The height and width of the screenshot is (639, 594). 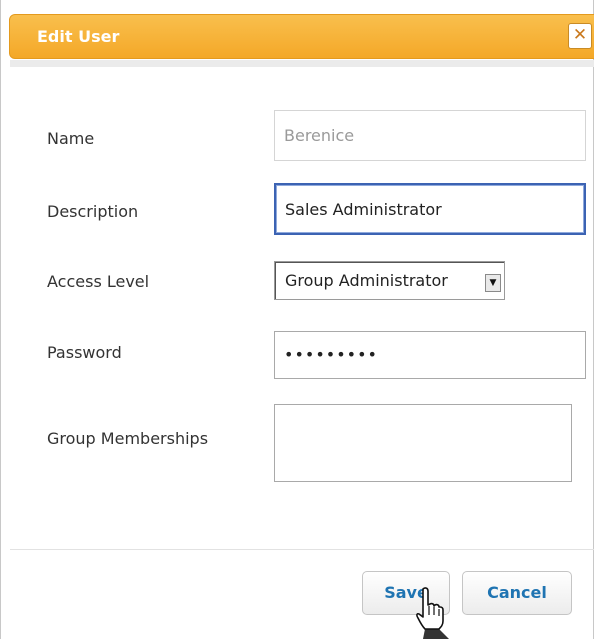 What do you see at coordinates (98, 281) in the screenshot?
I see `access-level-label: Access Level` at bounding box center [98, 281].